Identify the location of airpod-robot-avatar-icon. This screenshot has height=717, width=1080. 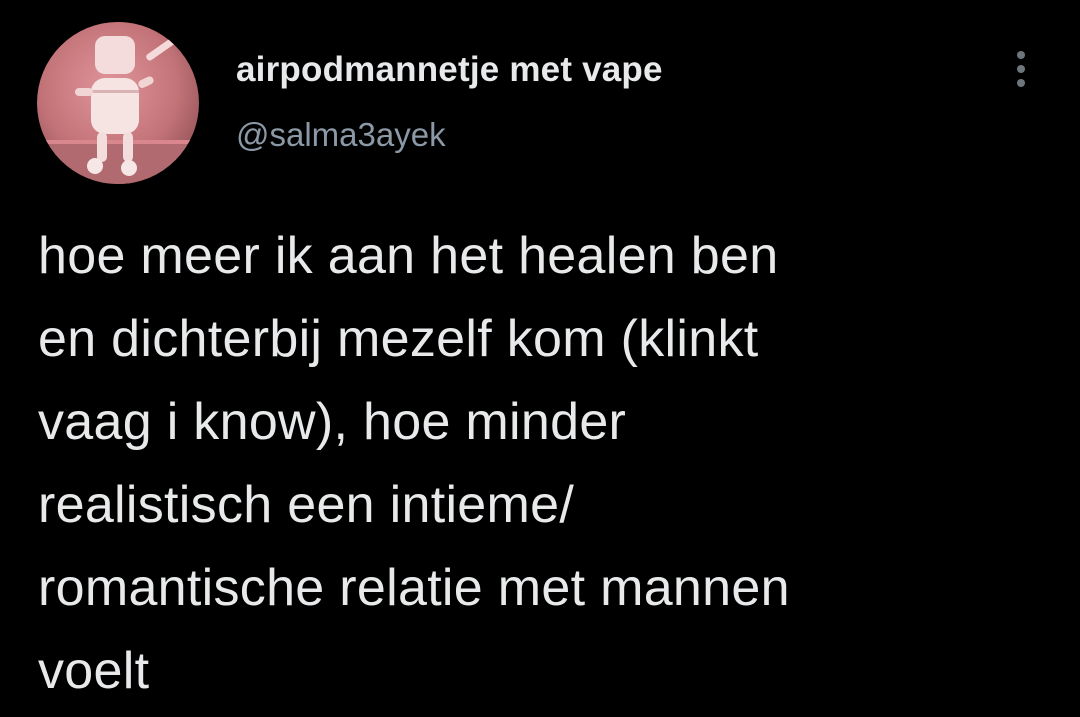
(118, 103).